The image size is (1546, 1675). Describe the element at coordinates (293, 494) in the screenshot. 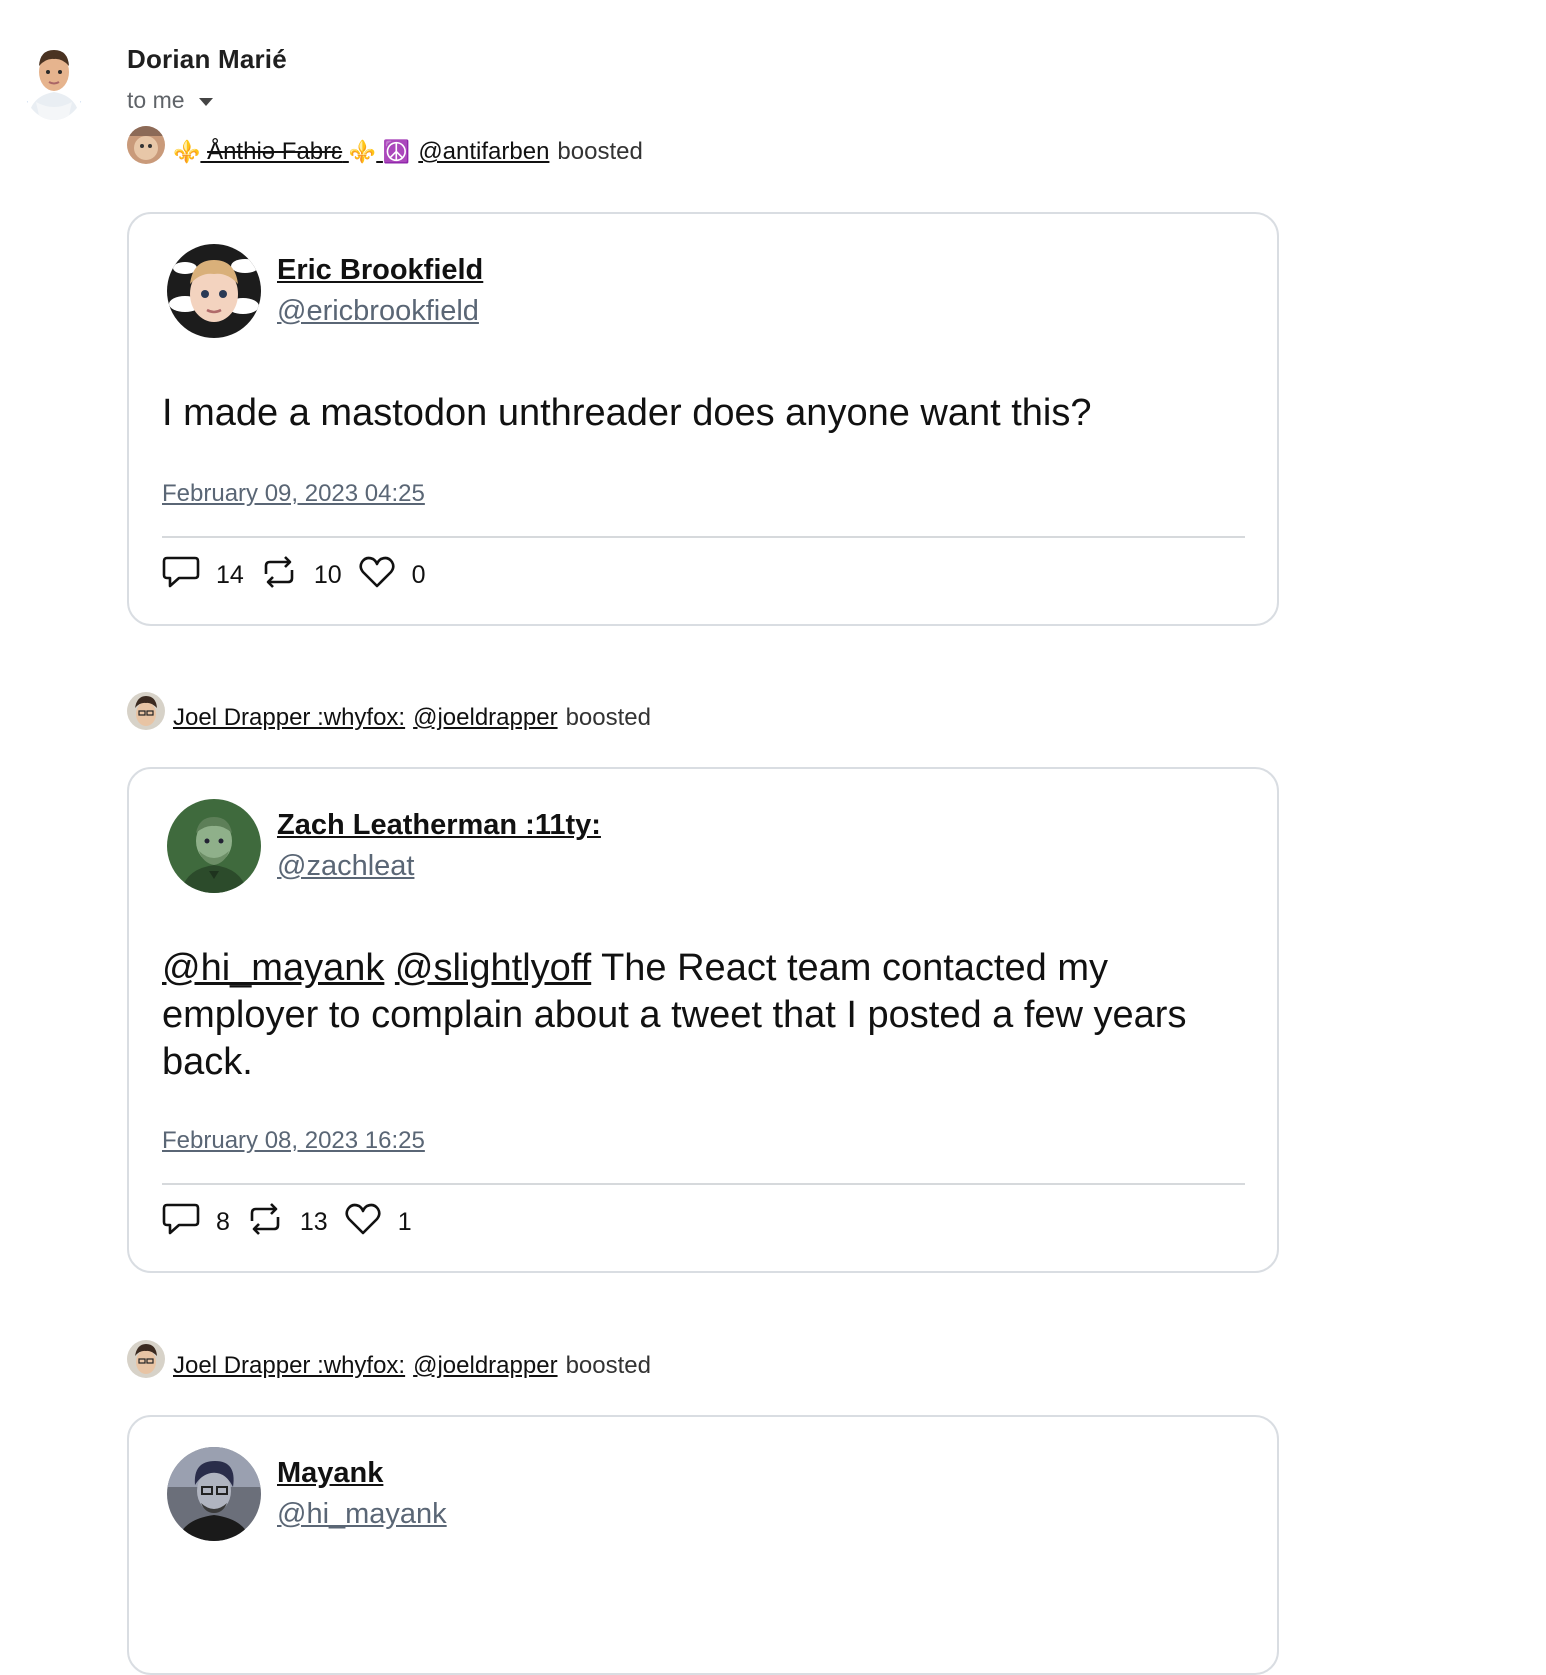

I see `post-timestamp: February 09, 2023 04:25` at that location.